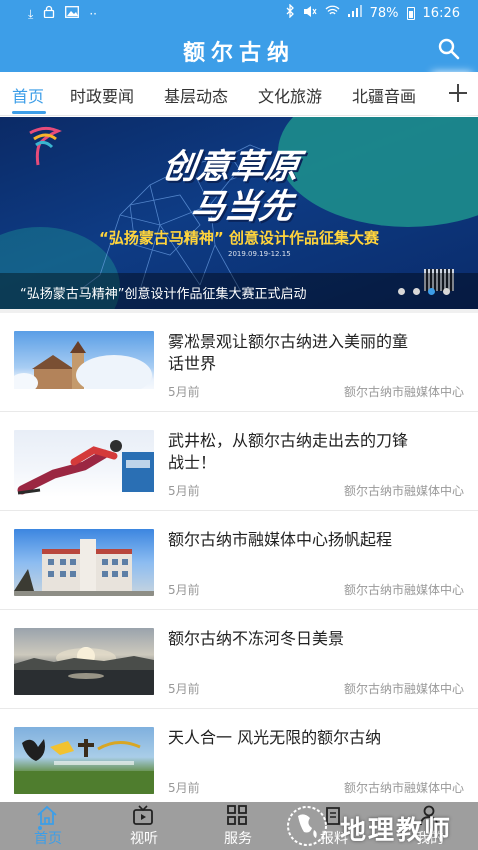 This screenshot has width=478, height=850. Describe the element at coordinates (28, 95) in the screenshot. I see `tab-home: 首页` at that location.